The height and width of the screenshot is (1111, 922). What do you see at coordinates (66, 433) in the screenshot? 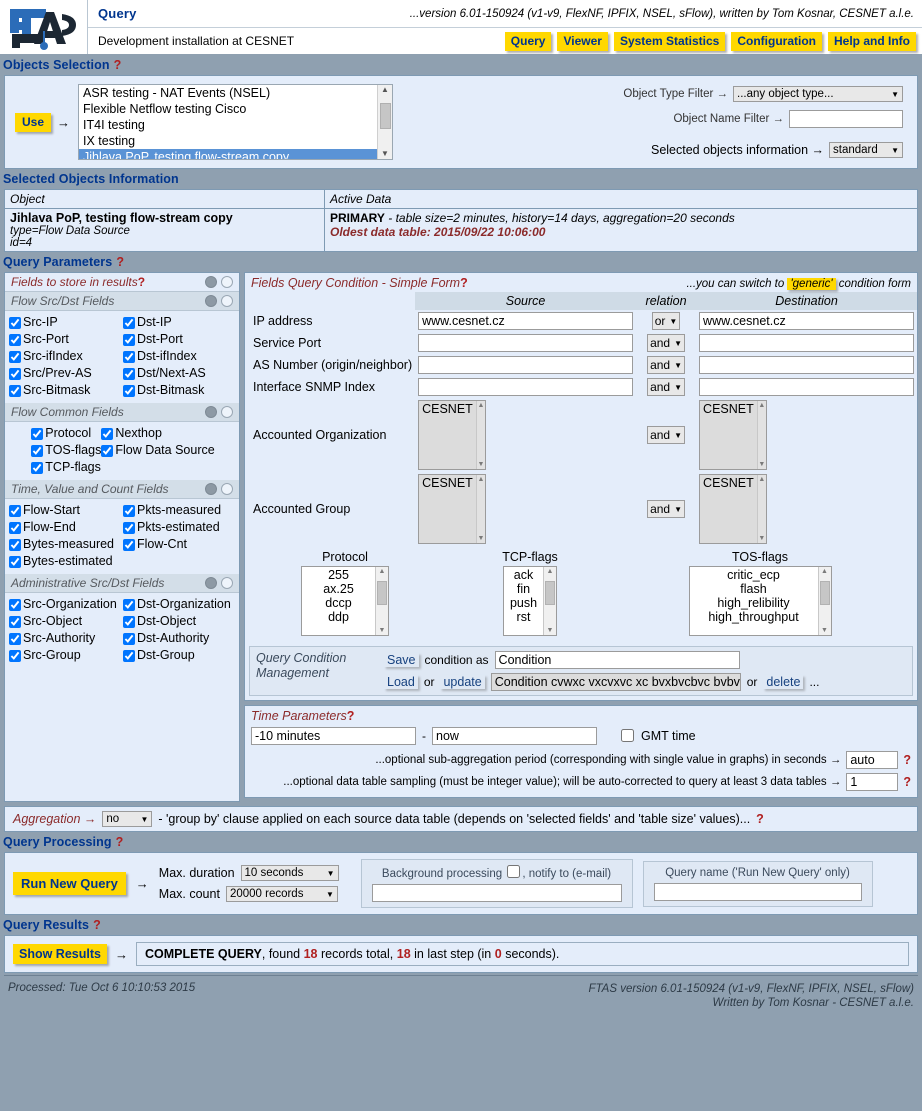
I see `checkbox-protocol: Protocol` at bounding box center [66, 433].